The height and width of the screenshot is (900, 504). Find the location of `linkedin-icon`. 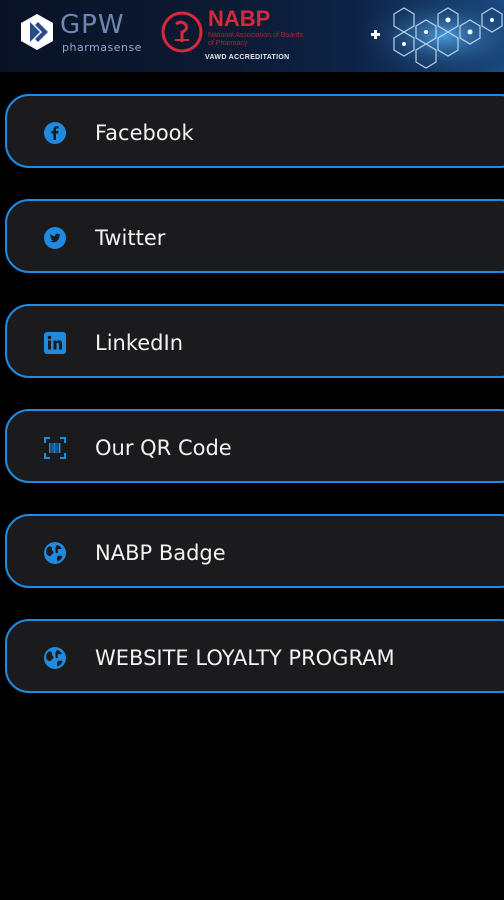

linkedin-icon is located at coordinates (55, 343).